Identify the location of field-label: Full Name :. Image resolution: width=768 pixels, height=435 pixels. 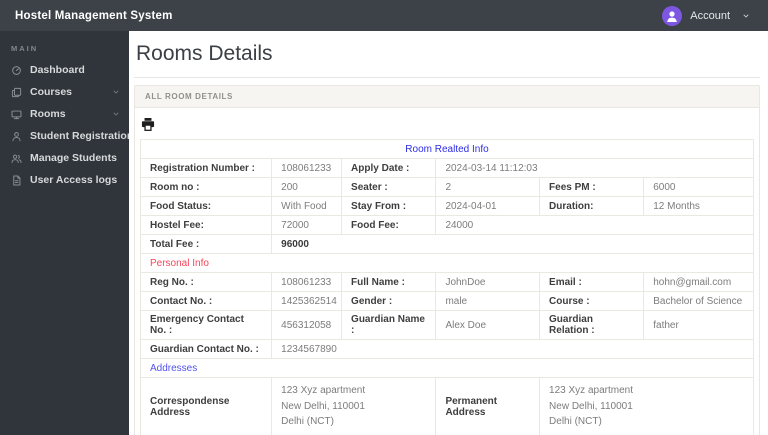
(389, 282).